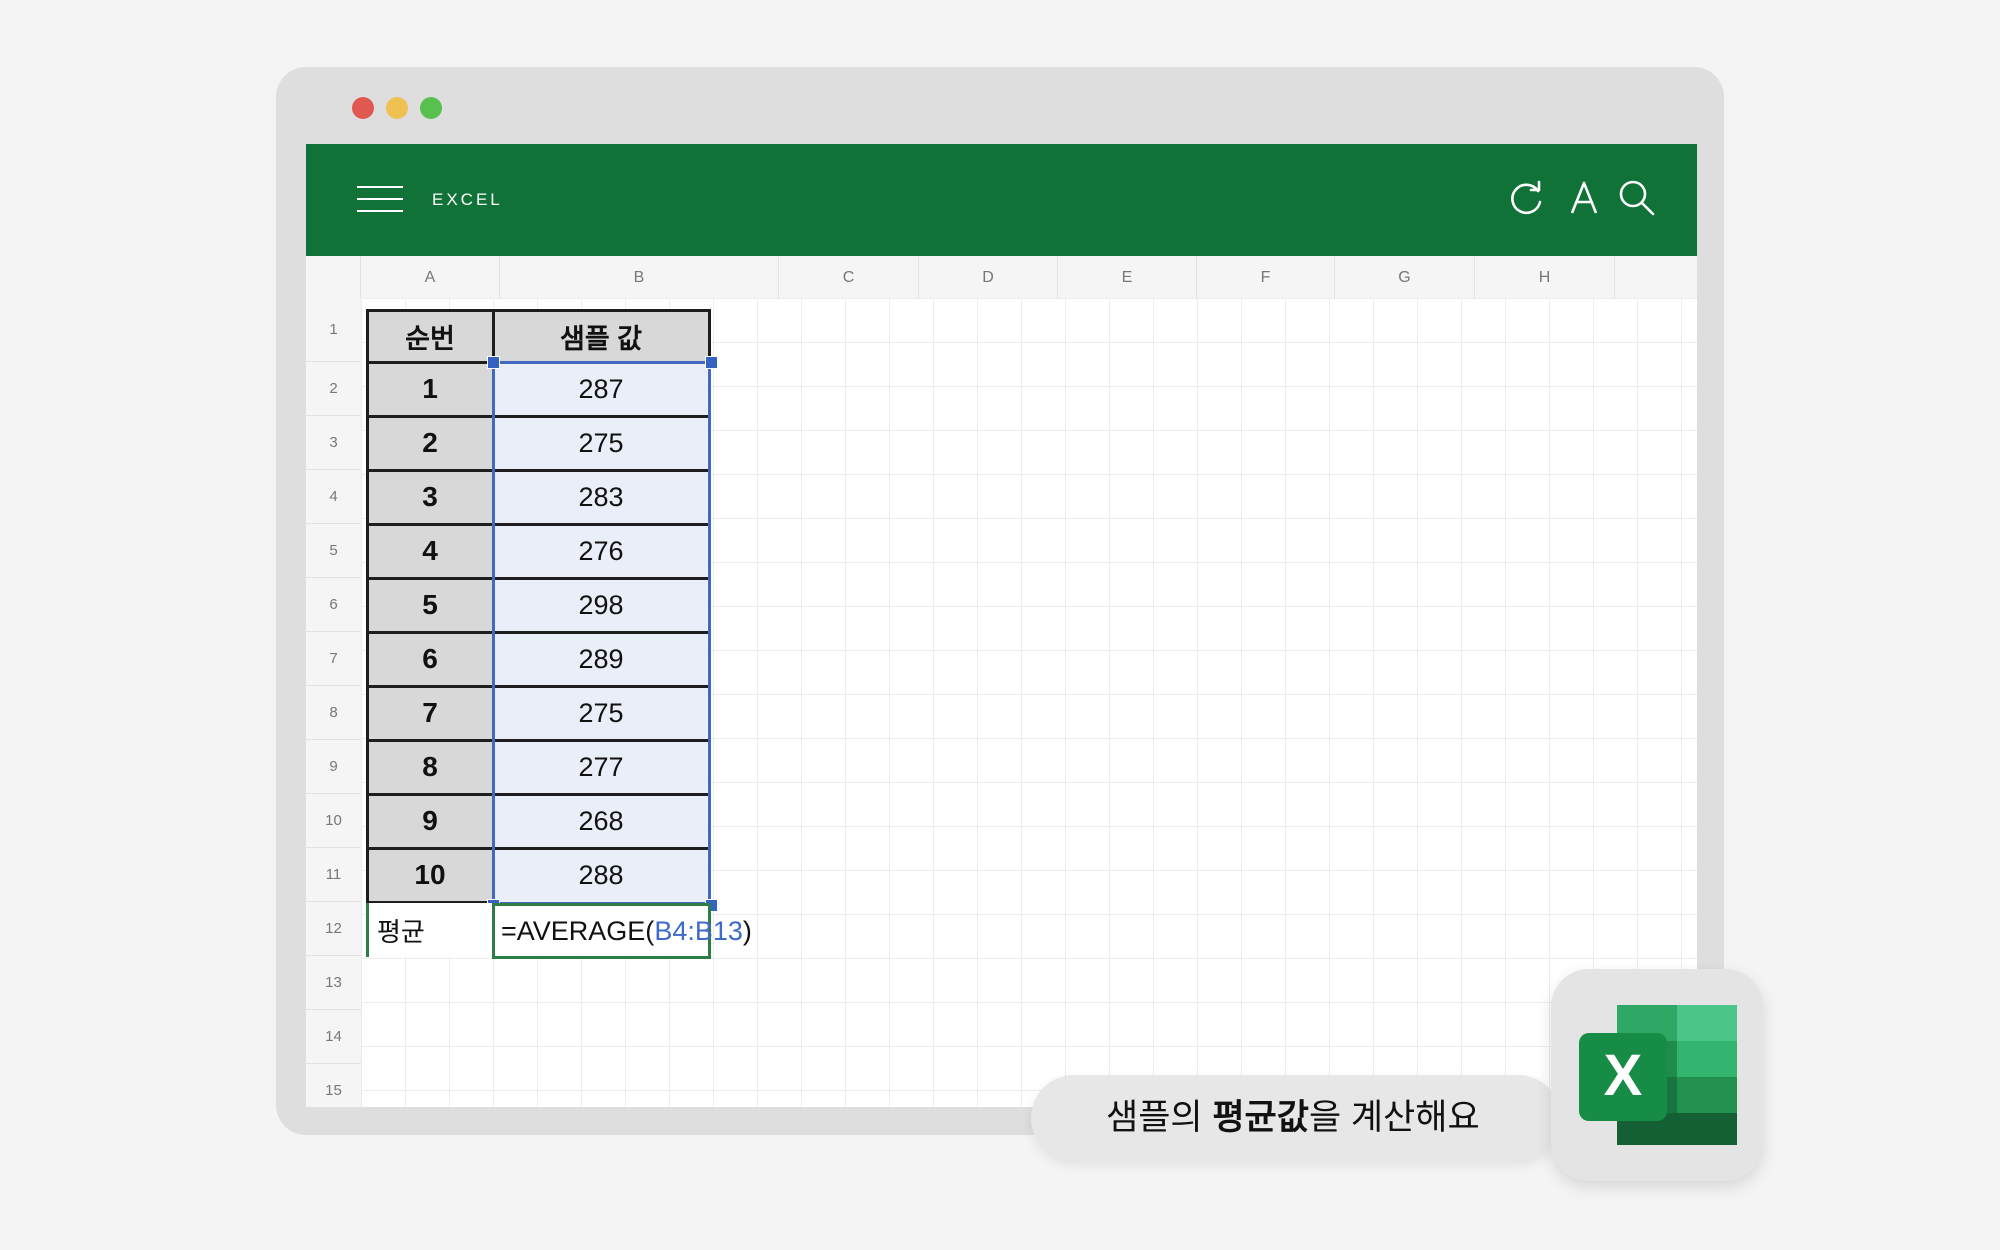 Image resolution: width=2000 pixels, height=1250 pixels. Describe the element at coordinates (1266, 277) in the screenshot. I see `column-header-f: F` at that location.